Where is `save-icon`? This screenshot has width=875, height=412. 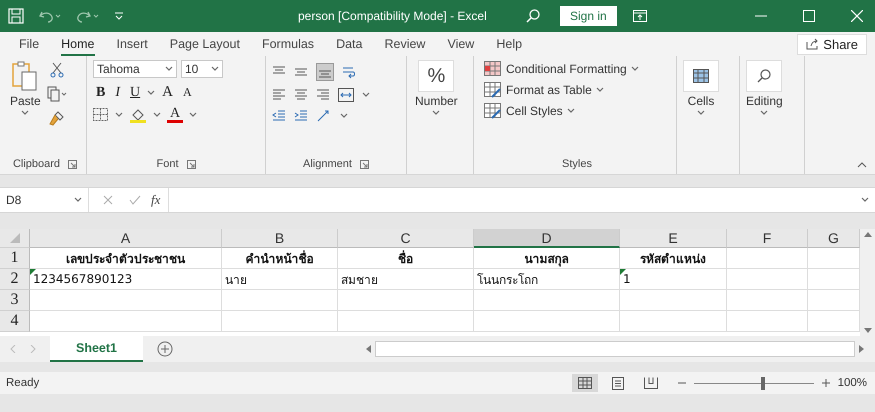
save-icon is located at coordinates (16, 16).